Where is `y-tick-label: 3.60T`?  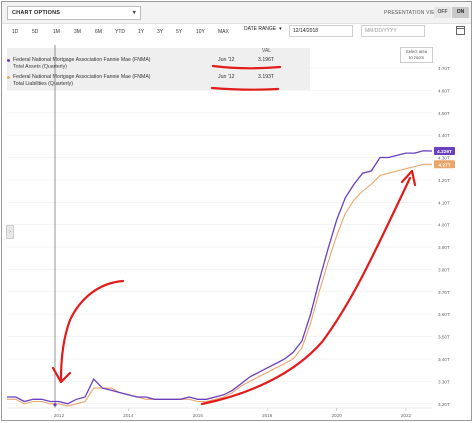 y-tick-label: 3.60T is located at coordinates (444, 314).